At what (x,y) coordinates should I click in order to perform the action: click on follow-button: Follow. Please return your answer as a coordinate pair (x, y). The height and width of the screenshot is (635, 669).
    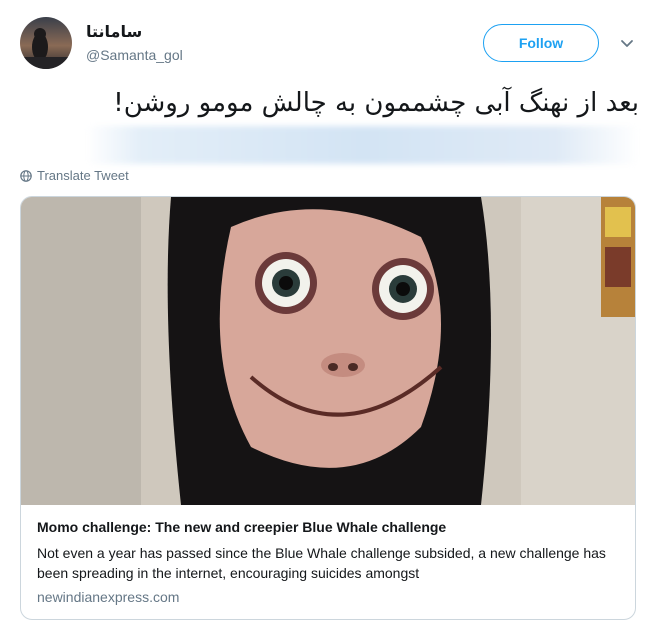
    Looking at the image, I should click on (541, 43).